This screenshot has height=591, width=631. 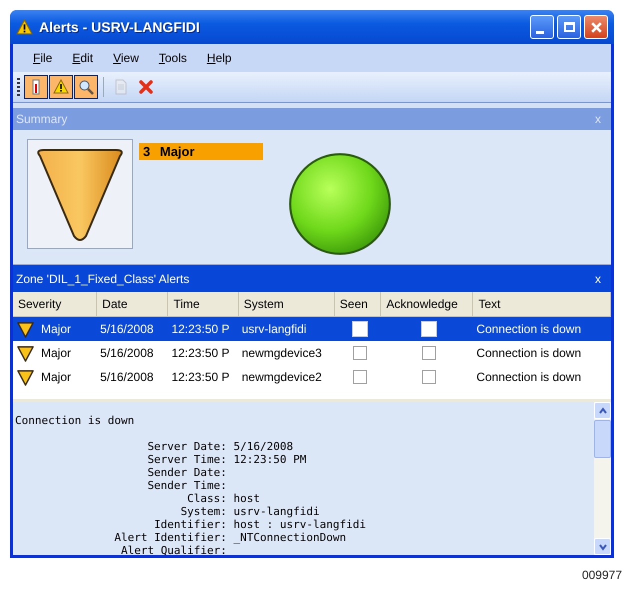 I want to click on column-header: Seen, so click(x=358, y=304).